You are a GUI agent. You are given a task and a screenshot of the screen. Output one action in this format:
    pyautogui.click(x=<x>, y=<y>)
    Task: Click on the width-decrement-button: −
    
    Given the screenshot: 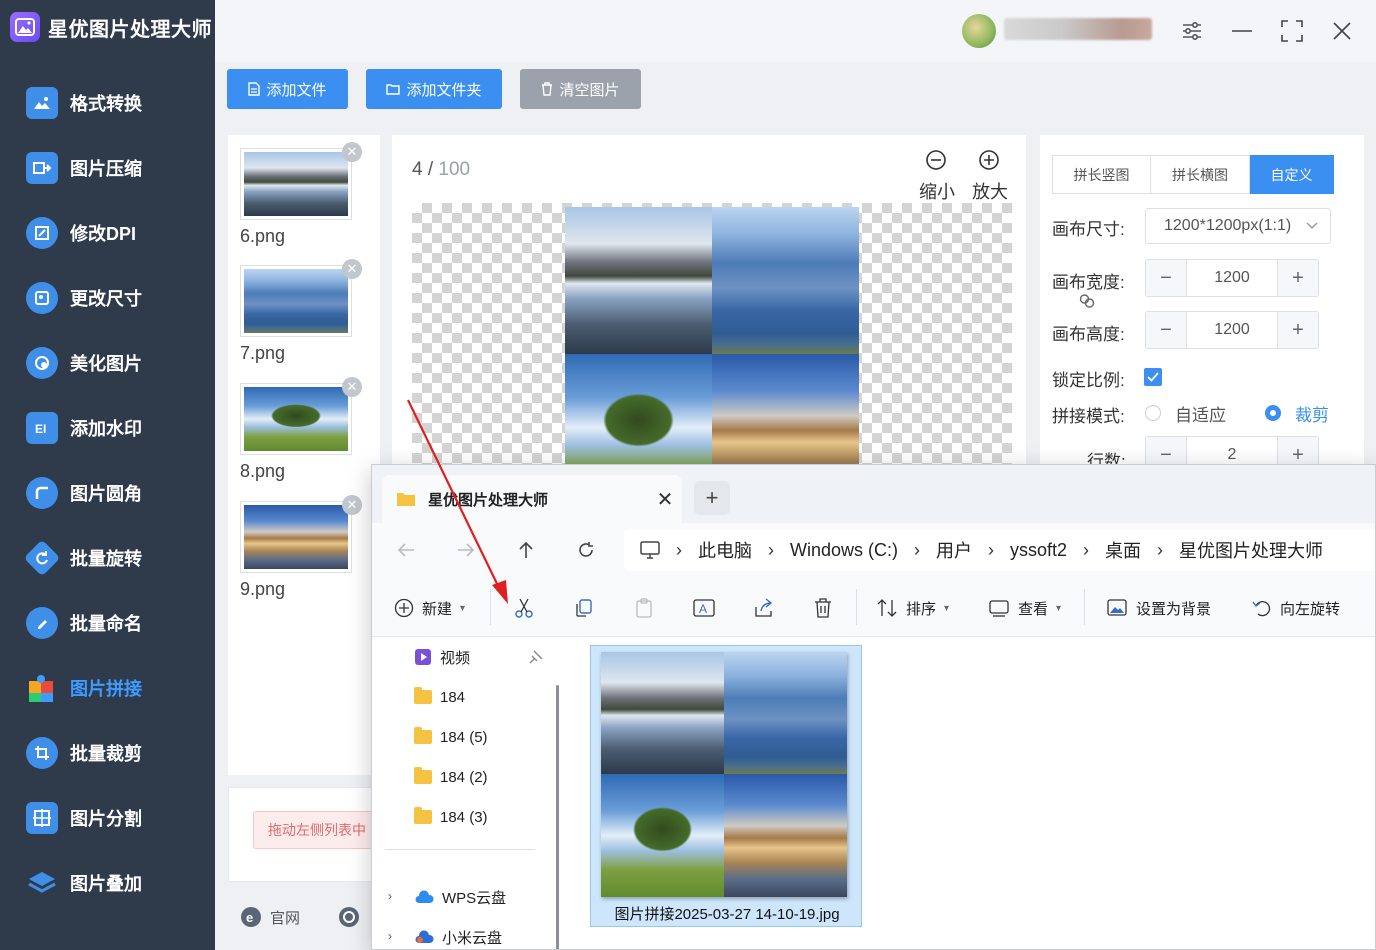 What is the action you would take?
    pyautogui.click(x=1166, y=278)
    